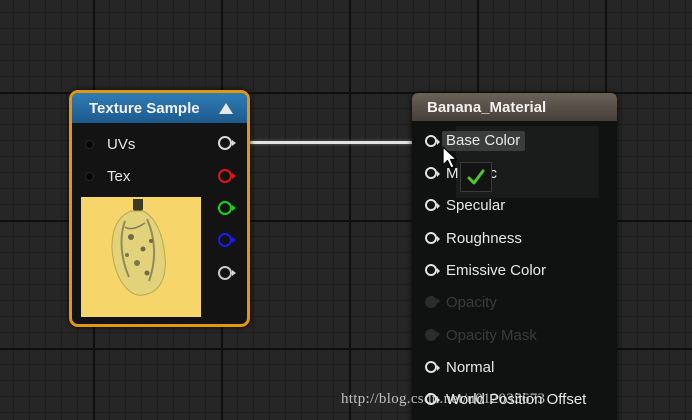 This screenshot has width=692, height=420. I want to click on connection-accept-tooltip, so click(476, 177).